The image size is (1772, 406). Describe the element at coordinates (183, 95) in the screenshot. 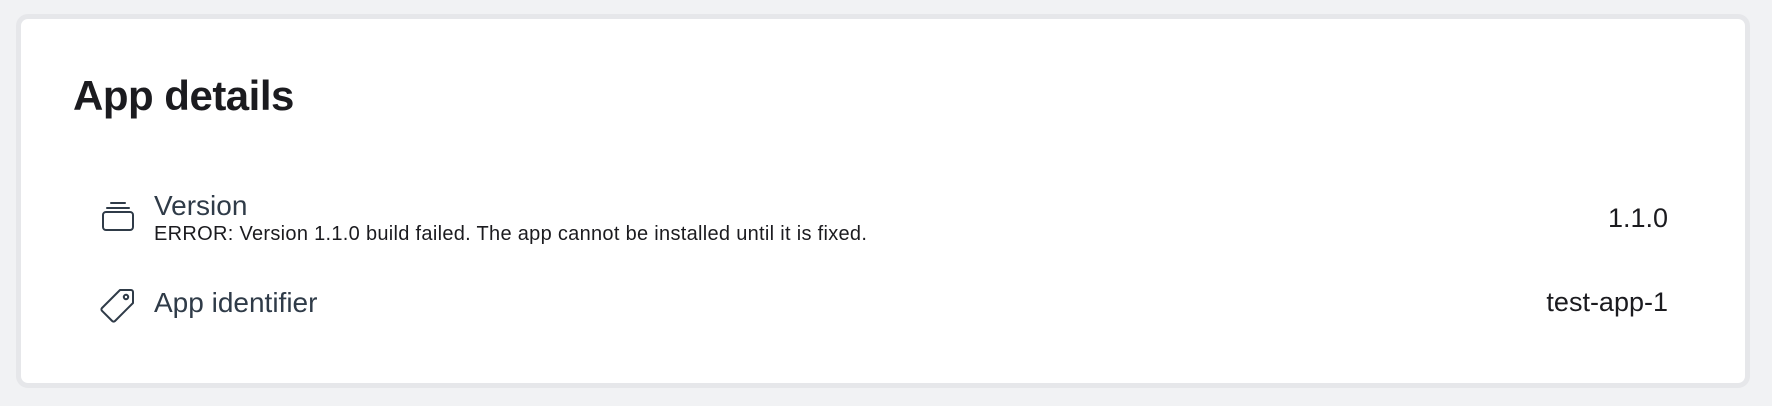

I see `card-title: App details` at that location.